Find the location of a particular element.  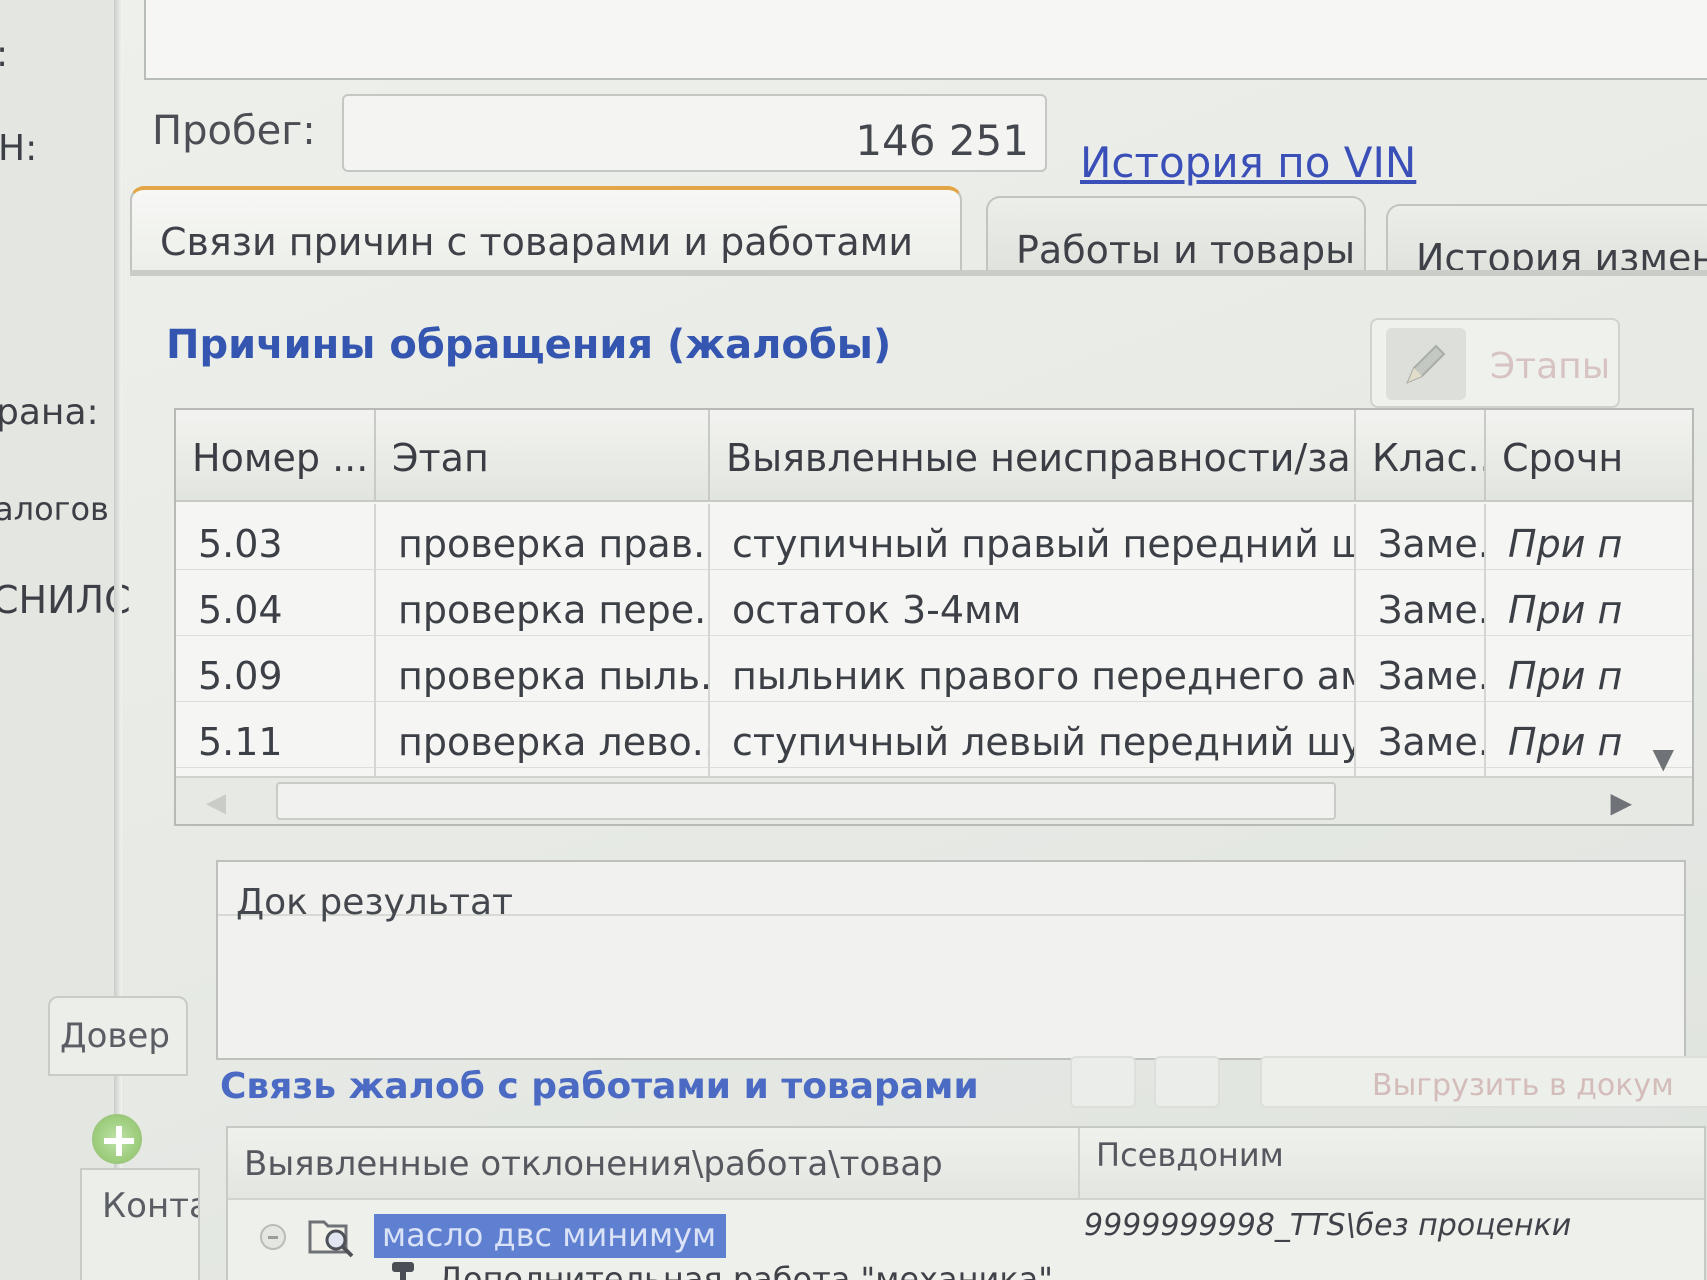

cell-fault: ступичный правый передний шум is located at coordinates (1033, 537).